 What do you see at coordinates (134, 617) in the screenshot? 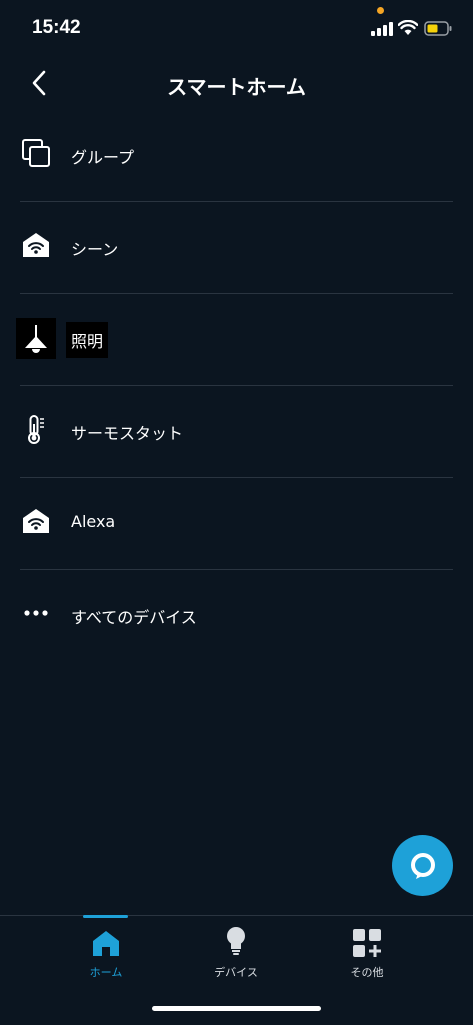
I see `list-item-label: すべてのデバイス` at bounding box center [134, 617].